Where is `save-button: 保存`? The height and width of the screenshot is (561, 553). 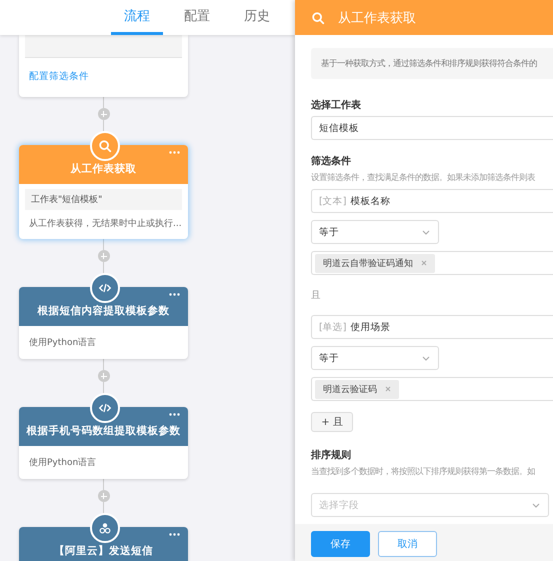 save-button: 保存 is located at coordinates (340, 544).